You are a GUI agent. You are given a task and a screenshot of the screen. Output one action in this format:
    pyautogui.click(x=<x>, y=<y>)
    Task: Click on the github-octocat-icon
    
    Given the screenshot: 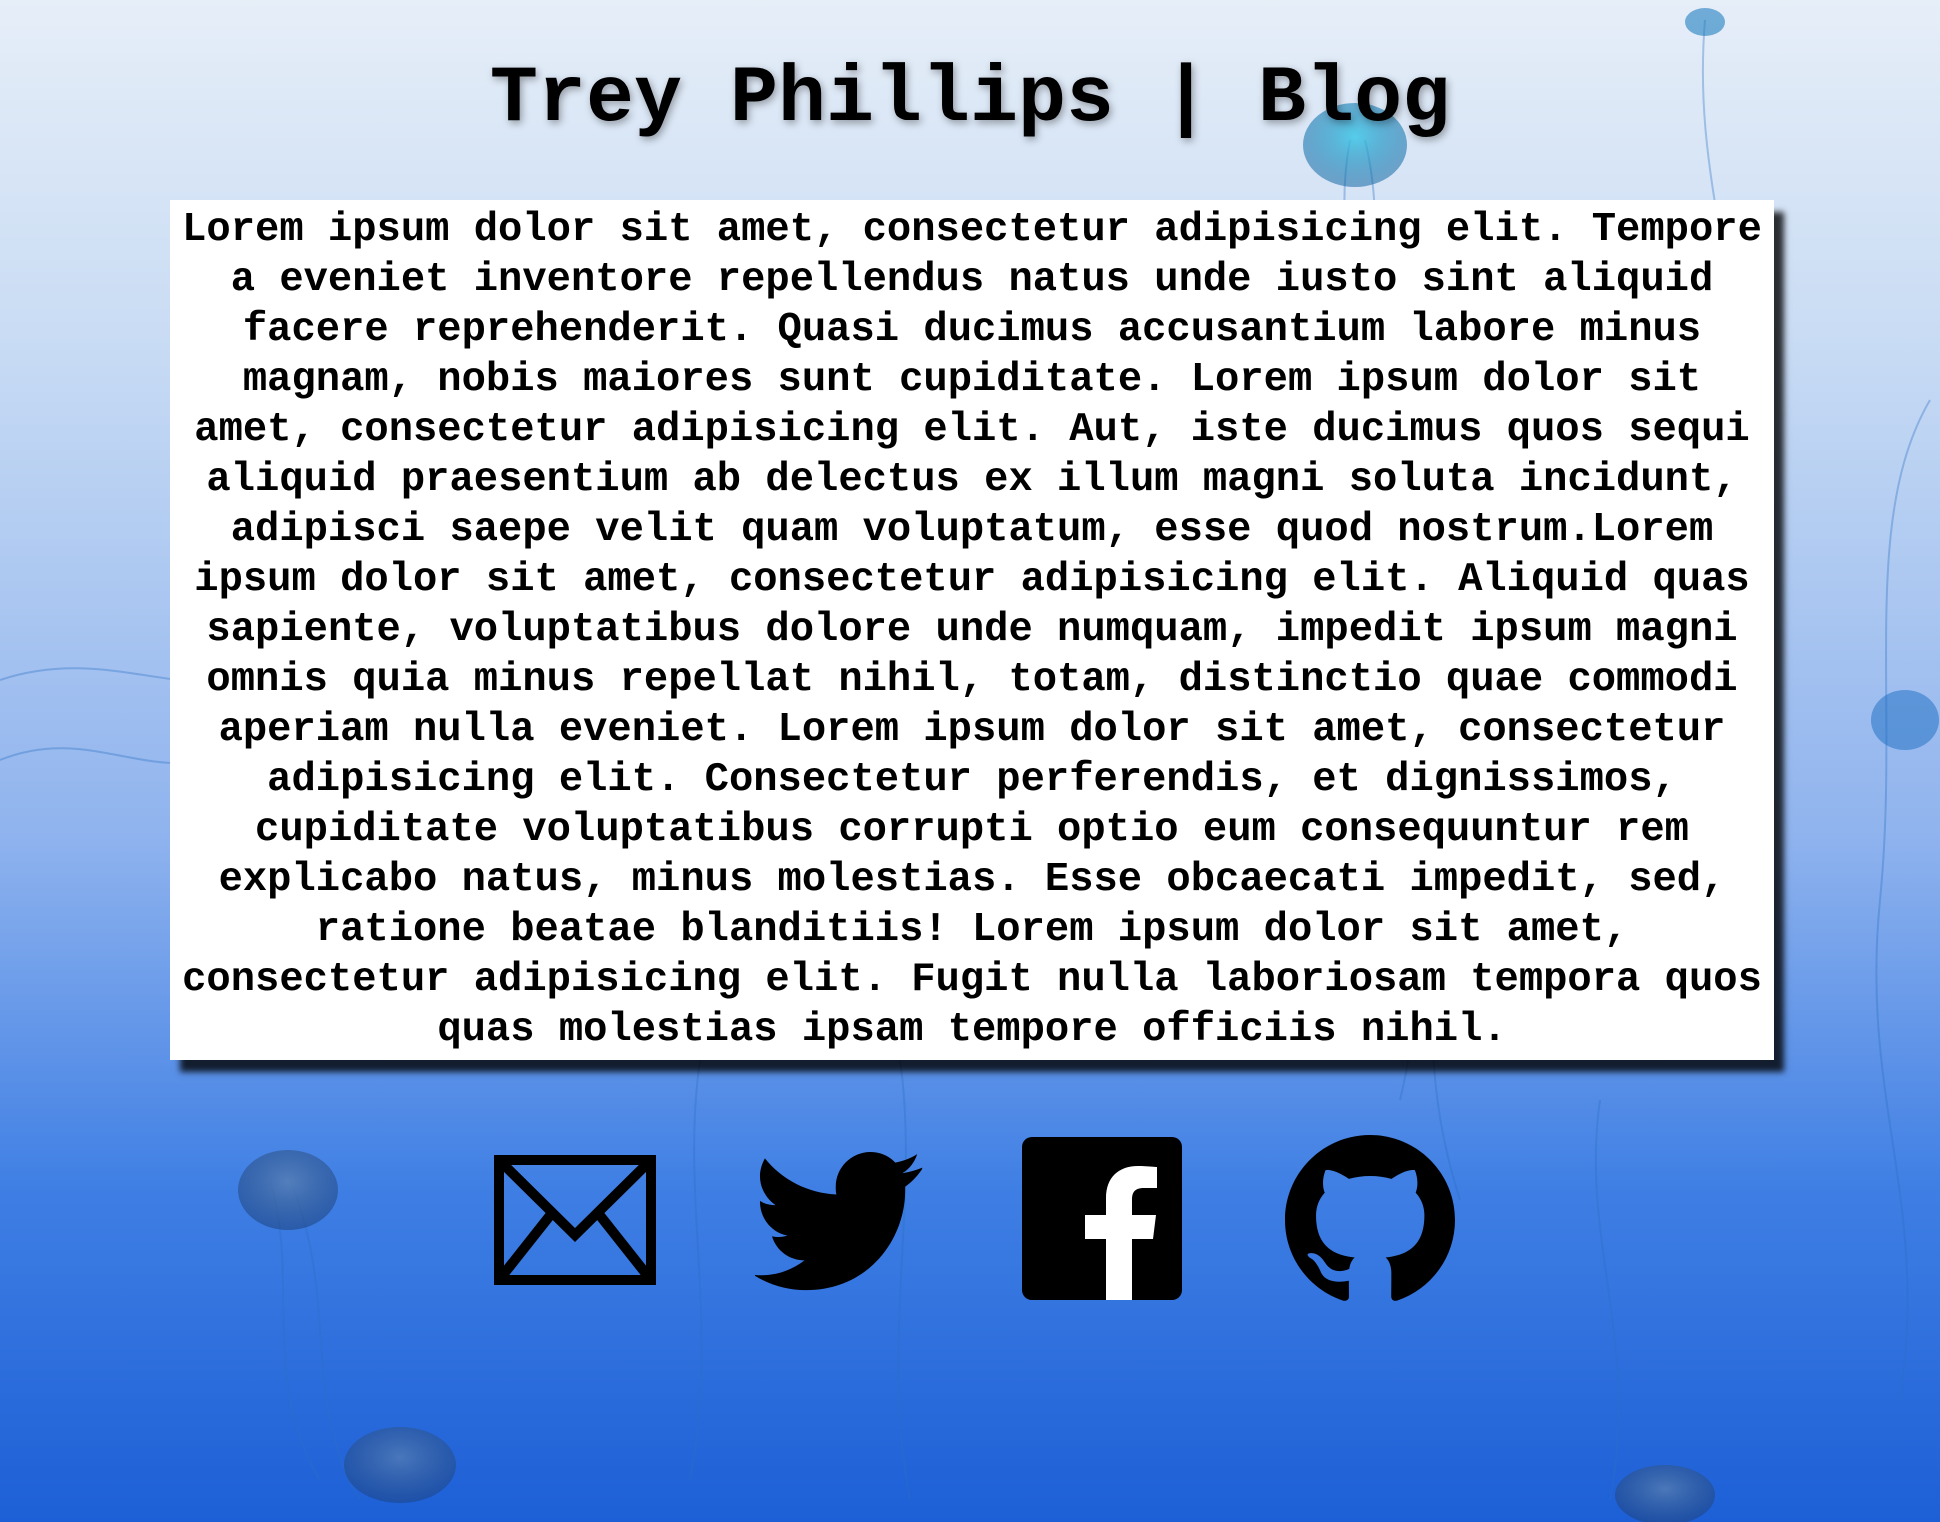 What is the action you would take?
    pyautogui.click(x=1370, y=1218)
    